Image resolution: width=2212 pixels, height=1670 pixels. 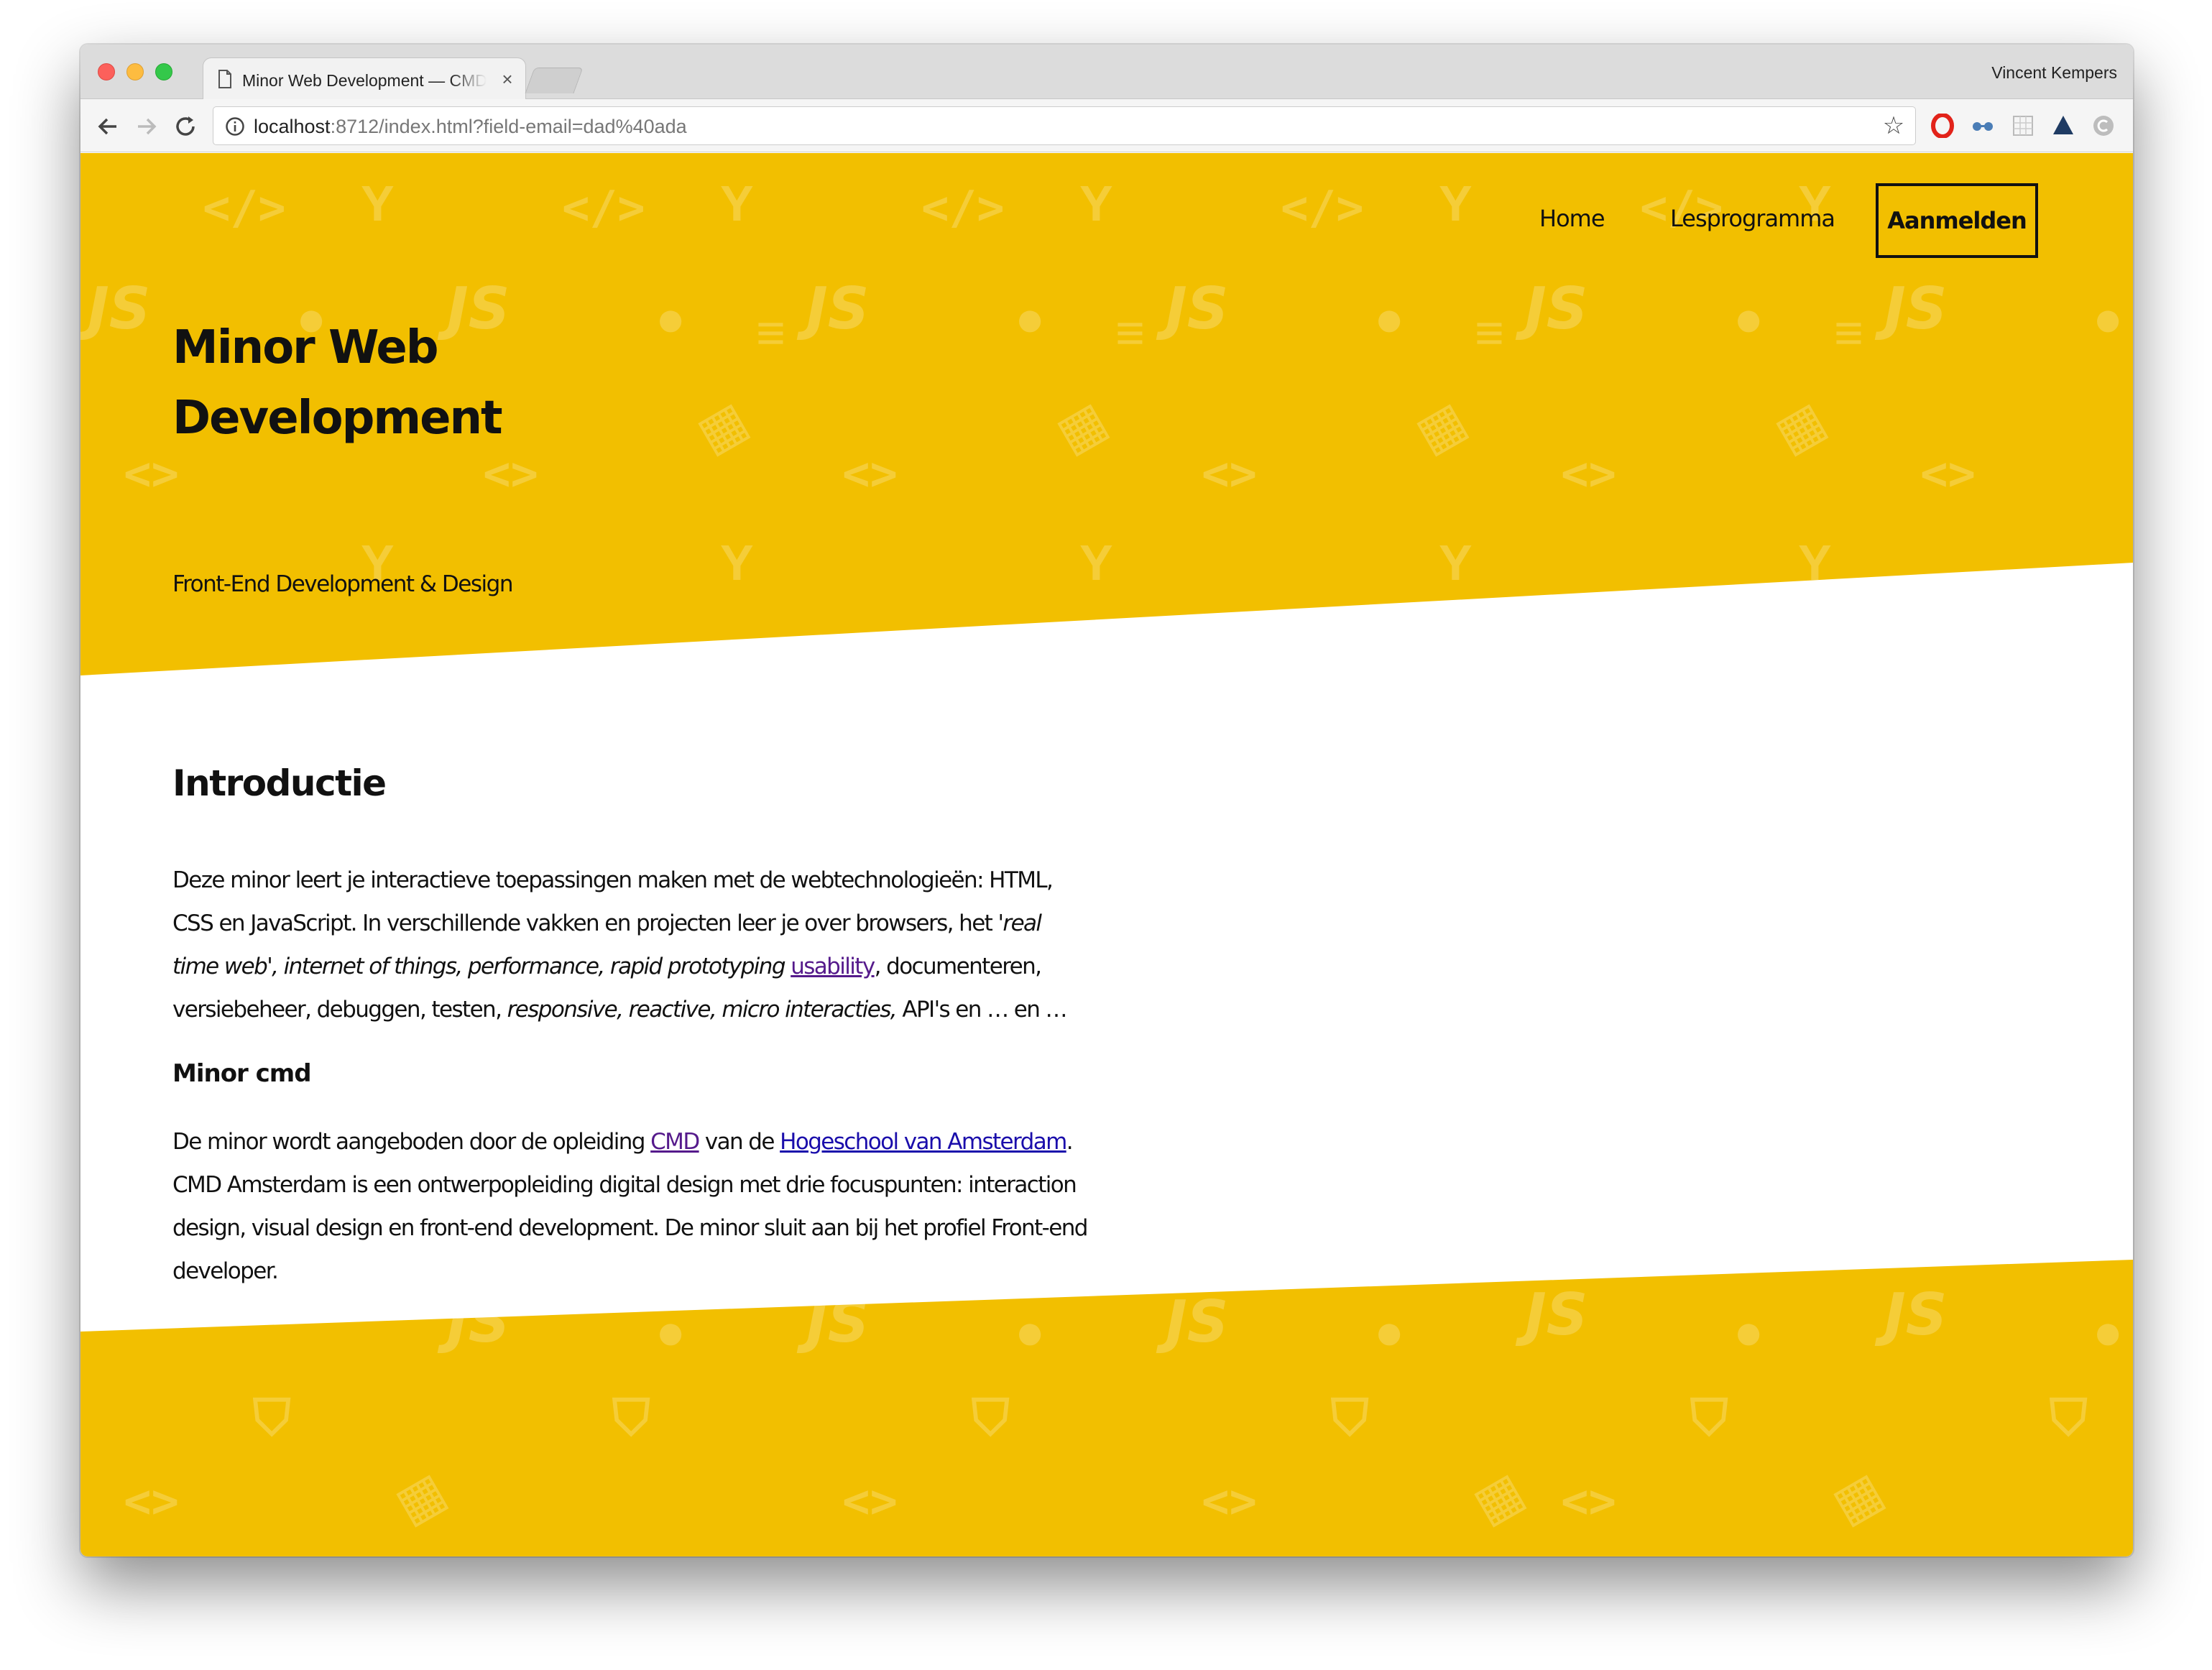 What do you see at coordinates (108, 126) in the screenshot?
I see `back-icon` at bounding box center [108, 126].